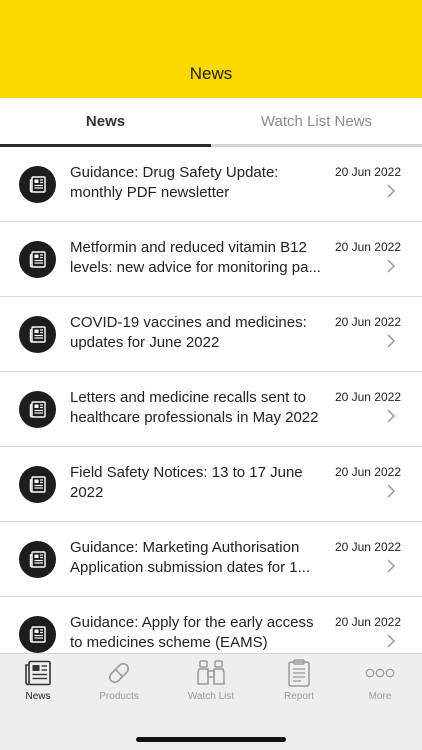 This screenshot has width=422, height=750. What do you see at coordinates (119, 673) in the screenshot?
I see `pill-icon` at bounding box center [119, 673].